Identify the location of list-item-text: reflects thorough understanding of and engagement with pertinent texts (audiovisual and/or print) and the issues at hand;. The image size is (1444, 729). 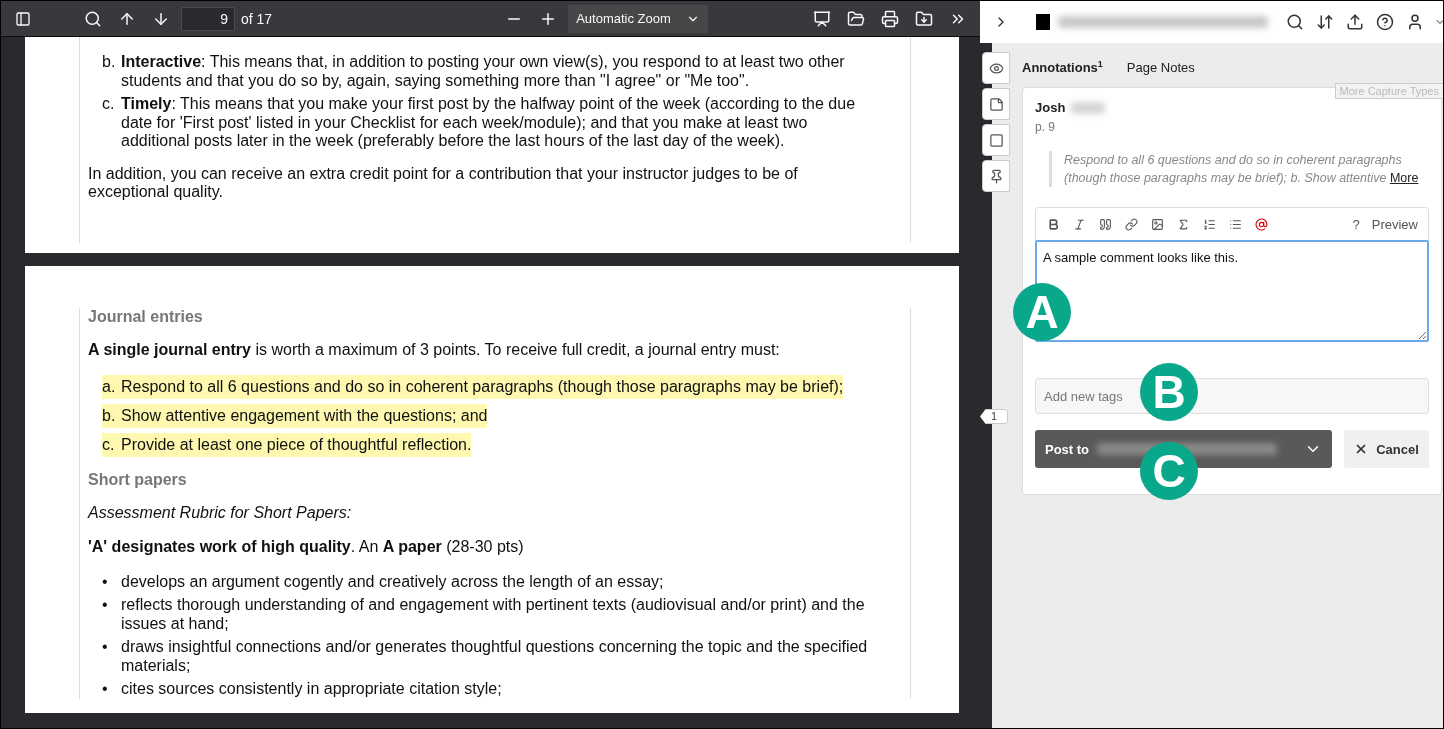
(493, 614).